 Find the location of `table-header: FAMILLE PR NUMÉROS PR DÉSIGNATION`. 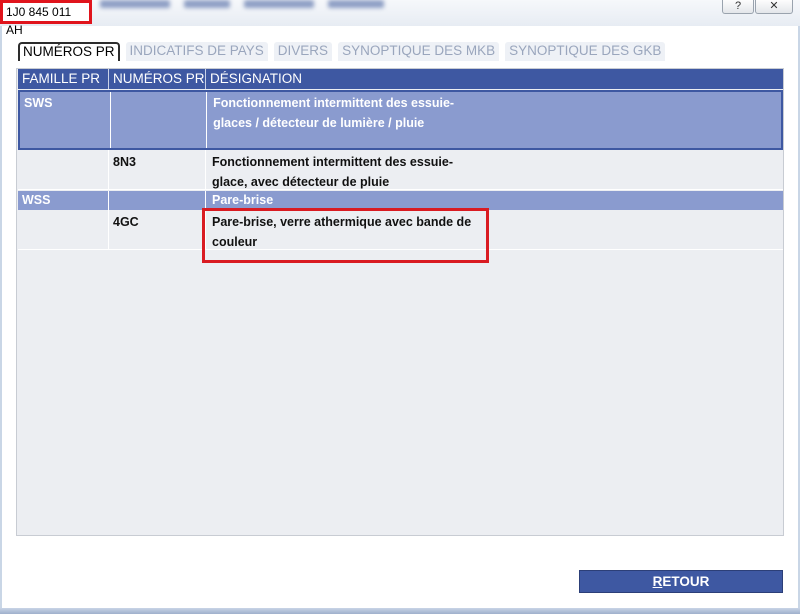

table-header: FAMILLE PR NUMÉROS PR DÉSIGNATION is located at coordinates (400, 79).